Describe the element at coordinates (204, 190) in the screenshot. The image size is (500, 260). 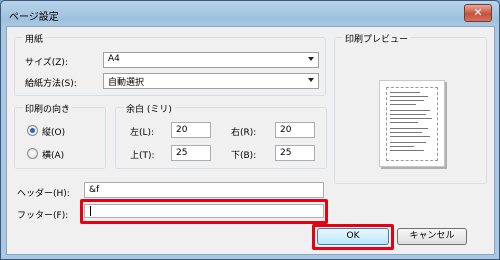
I see `header-input: &f` at that location.